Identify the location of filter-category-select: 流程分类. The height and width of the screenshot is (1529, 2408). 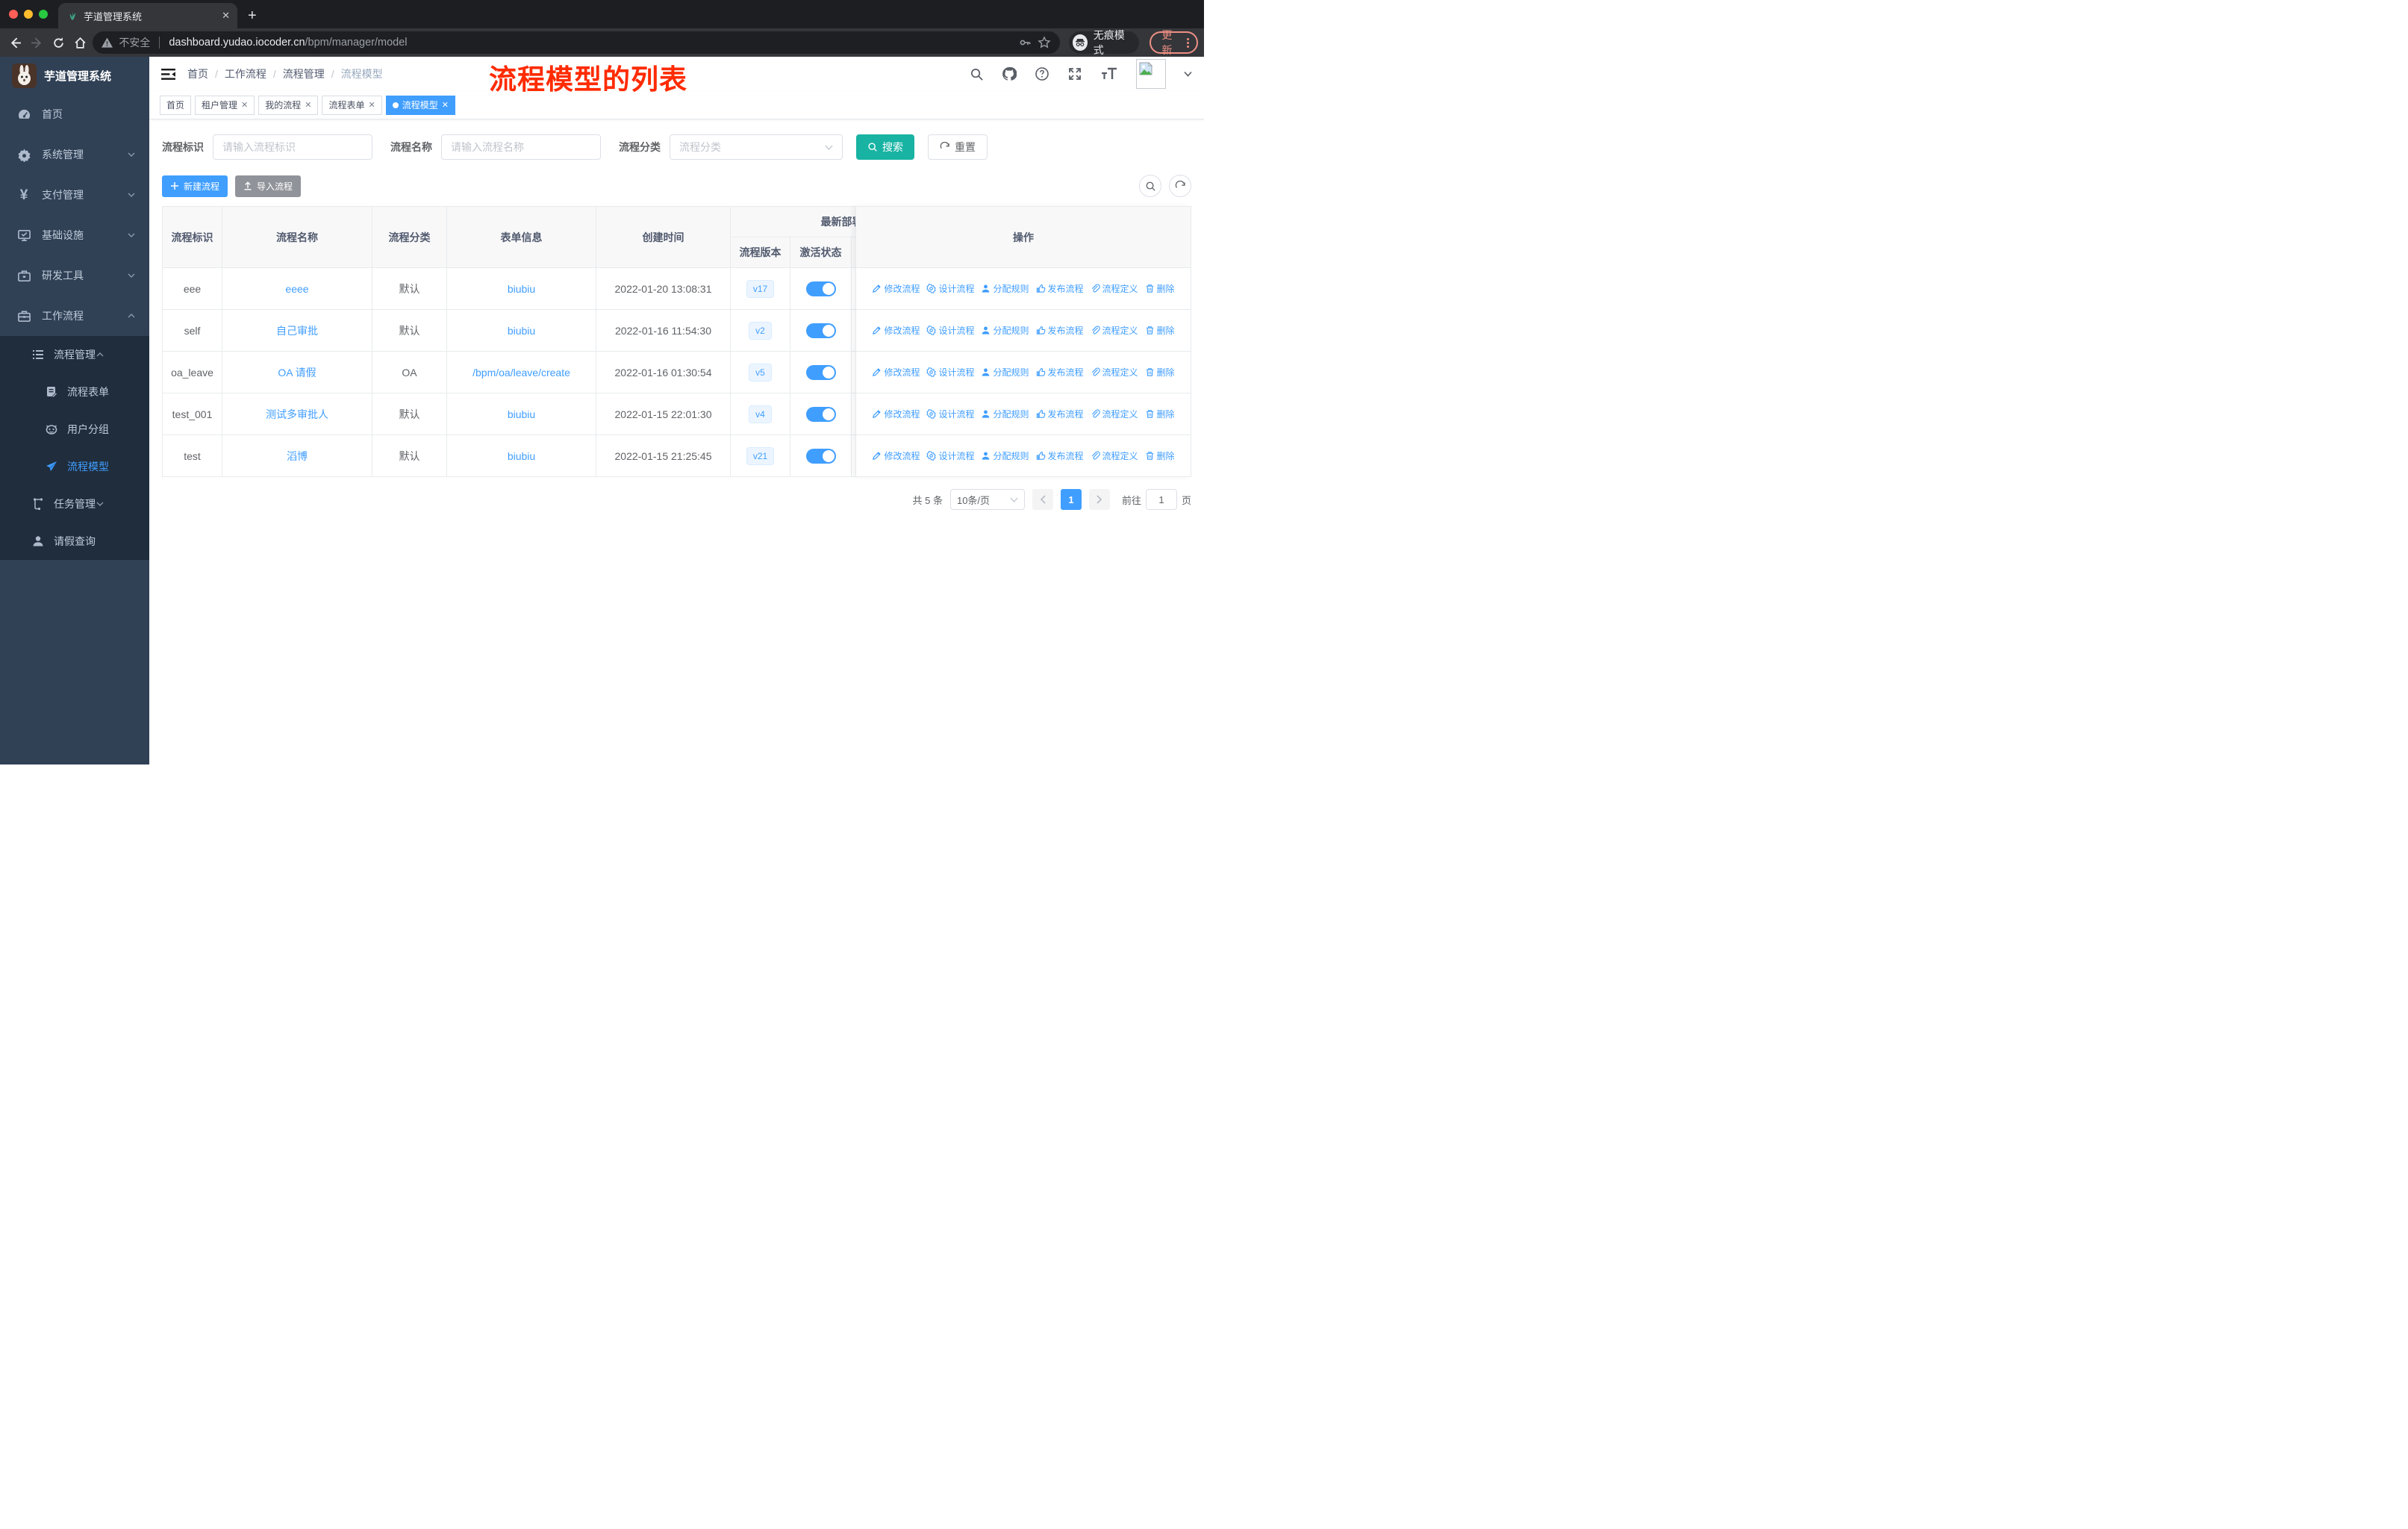
(756, 147).